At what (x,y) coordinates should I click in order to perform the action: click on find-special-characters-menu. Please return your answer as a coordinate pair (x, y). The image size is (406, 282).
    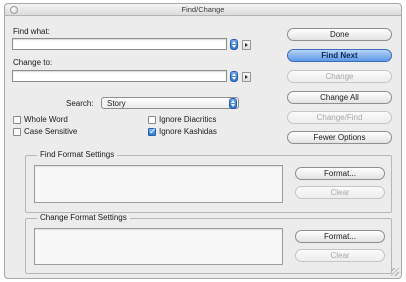
    Looking at the image, I should click on (246, 45).